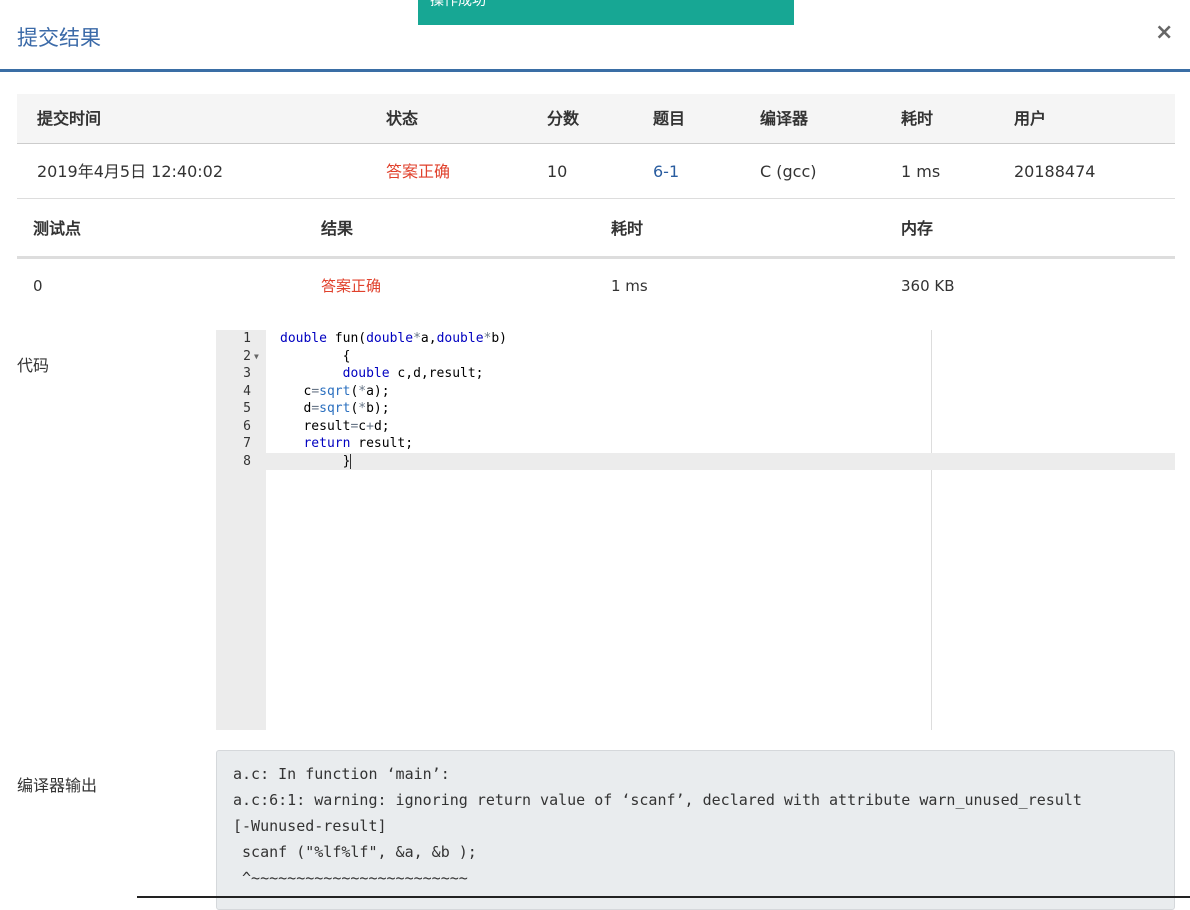 This screenshot has height=910, width=1190. I want to click on header-result: 结果, so click(337, 228).